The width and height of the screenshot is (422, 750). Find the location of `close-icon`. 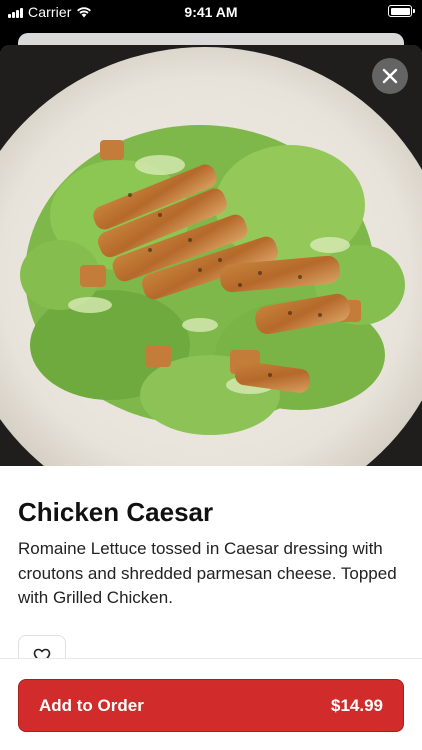

close-icon is located at coordinates (390, 76).